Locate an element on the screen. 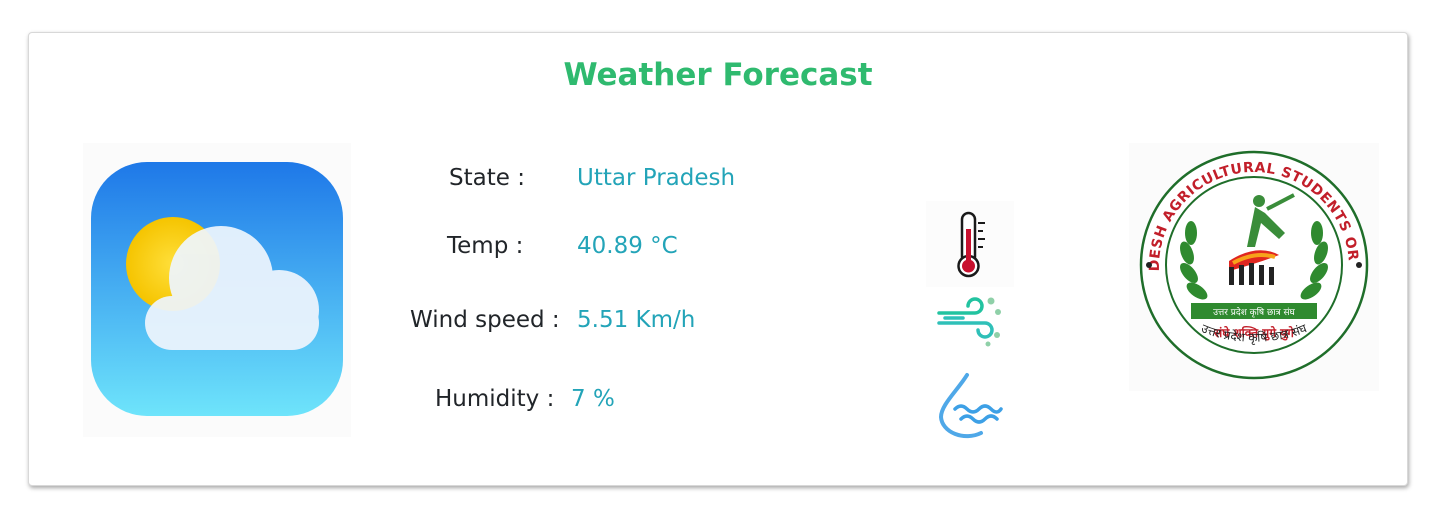 The width and height of the screenshot is (1442, 516). weather-app-icon is located at coordinates (217, 290).